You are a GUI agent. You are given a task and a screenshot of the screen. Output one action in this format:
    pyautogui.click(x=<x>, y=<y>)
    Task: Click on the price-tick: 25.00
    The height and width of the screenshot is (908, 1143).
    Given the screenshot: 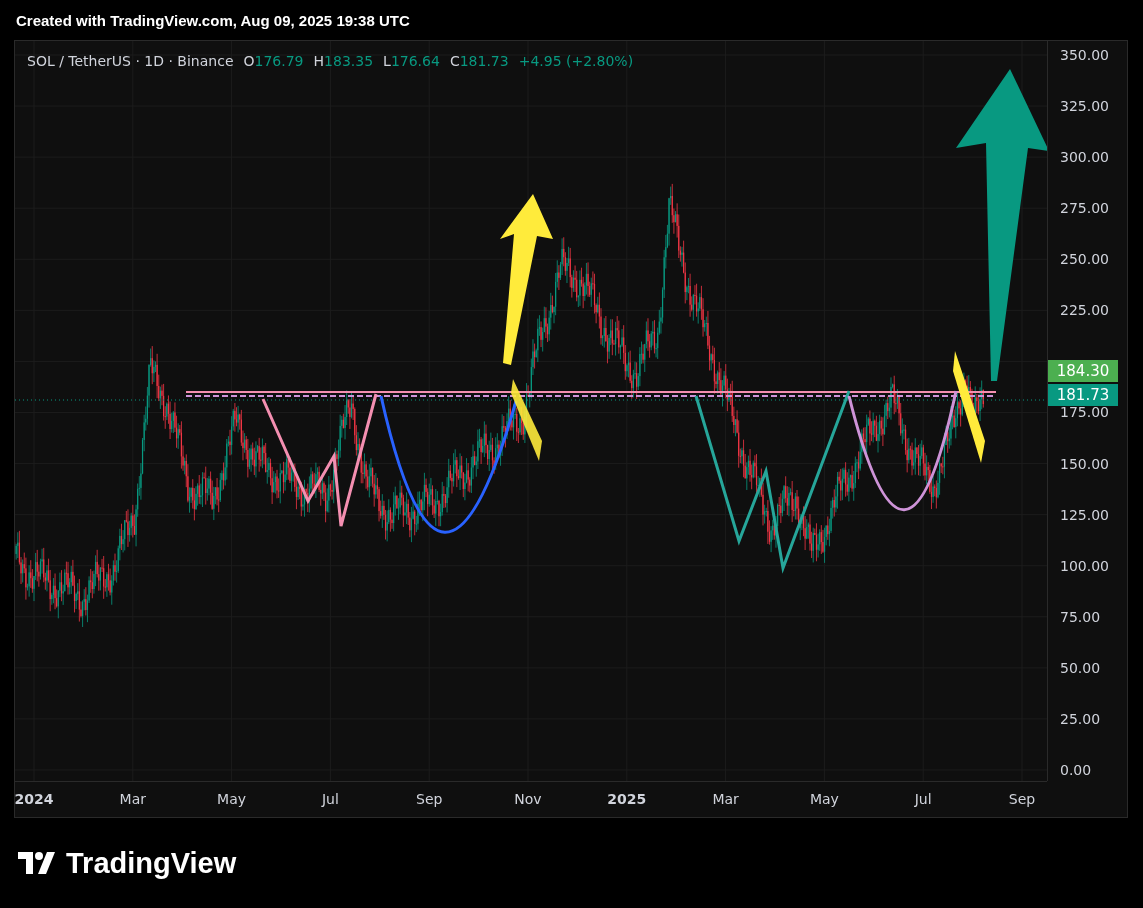 What is the action you would take?
    pyautogui.click(x=1080, y=718)
    